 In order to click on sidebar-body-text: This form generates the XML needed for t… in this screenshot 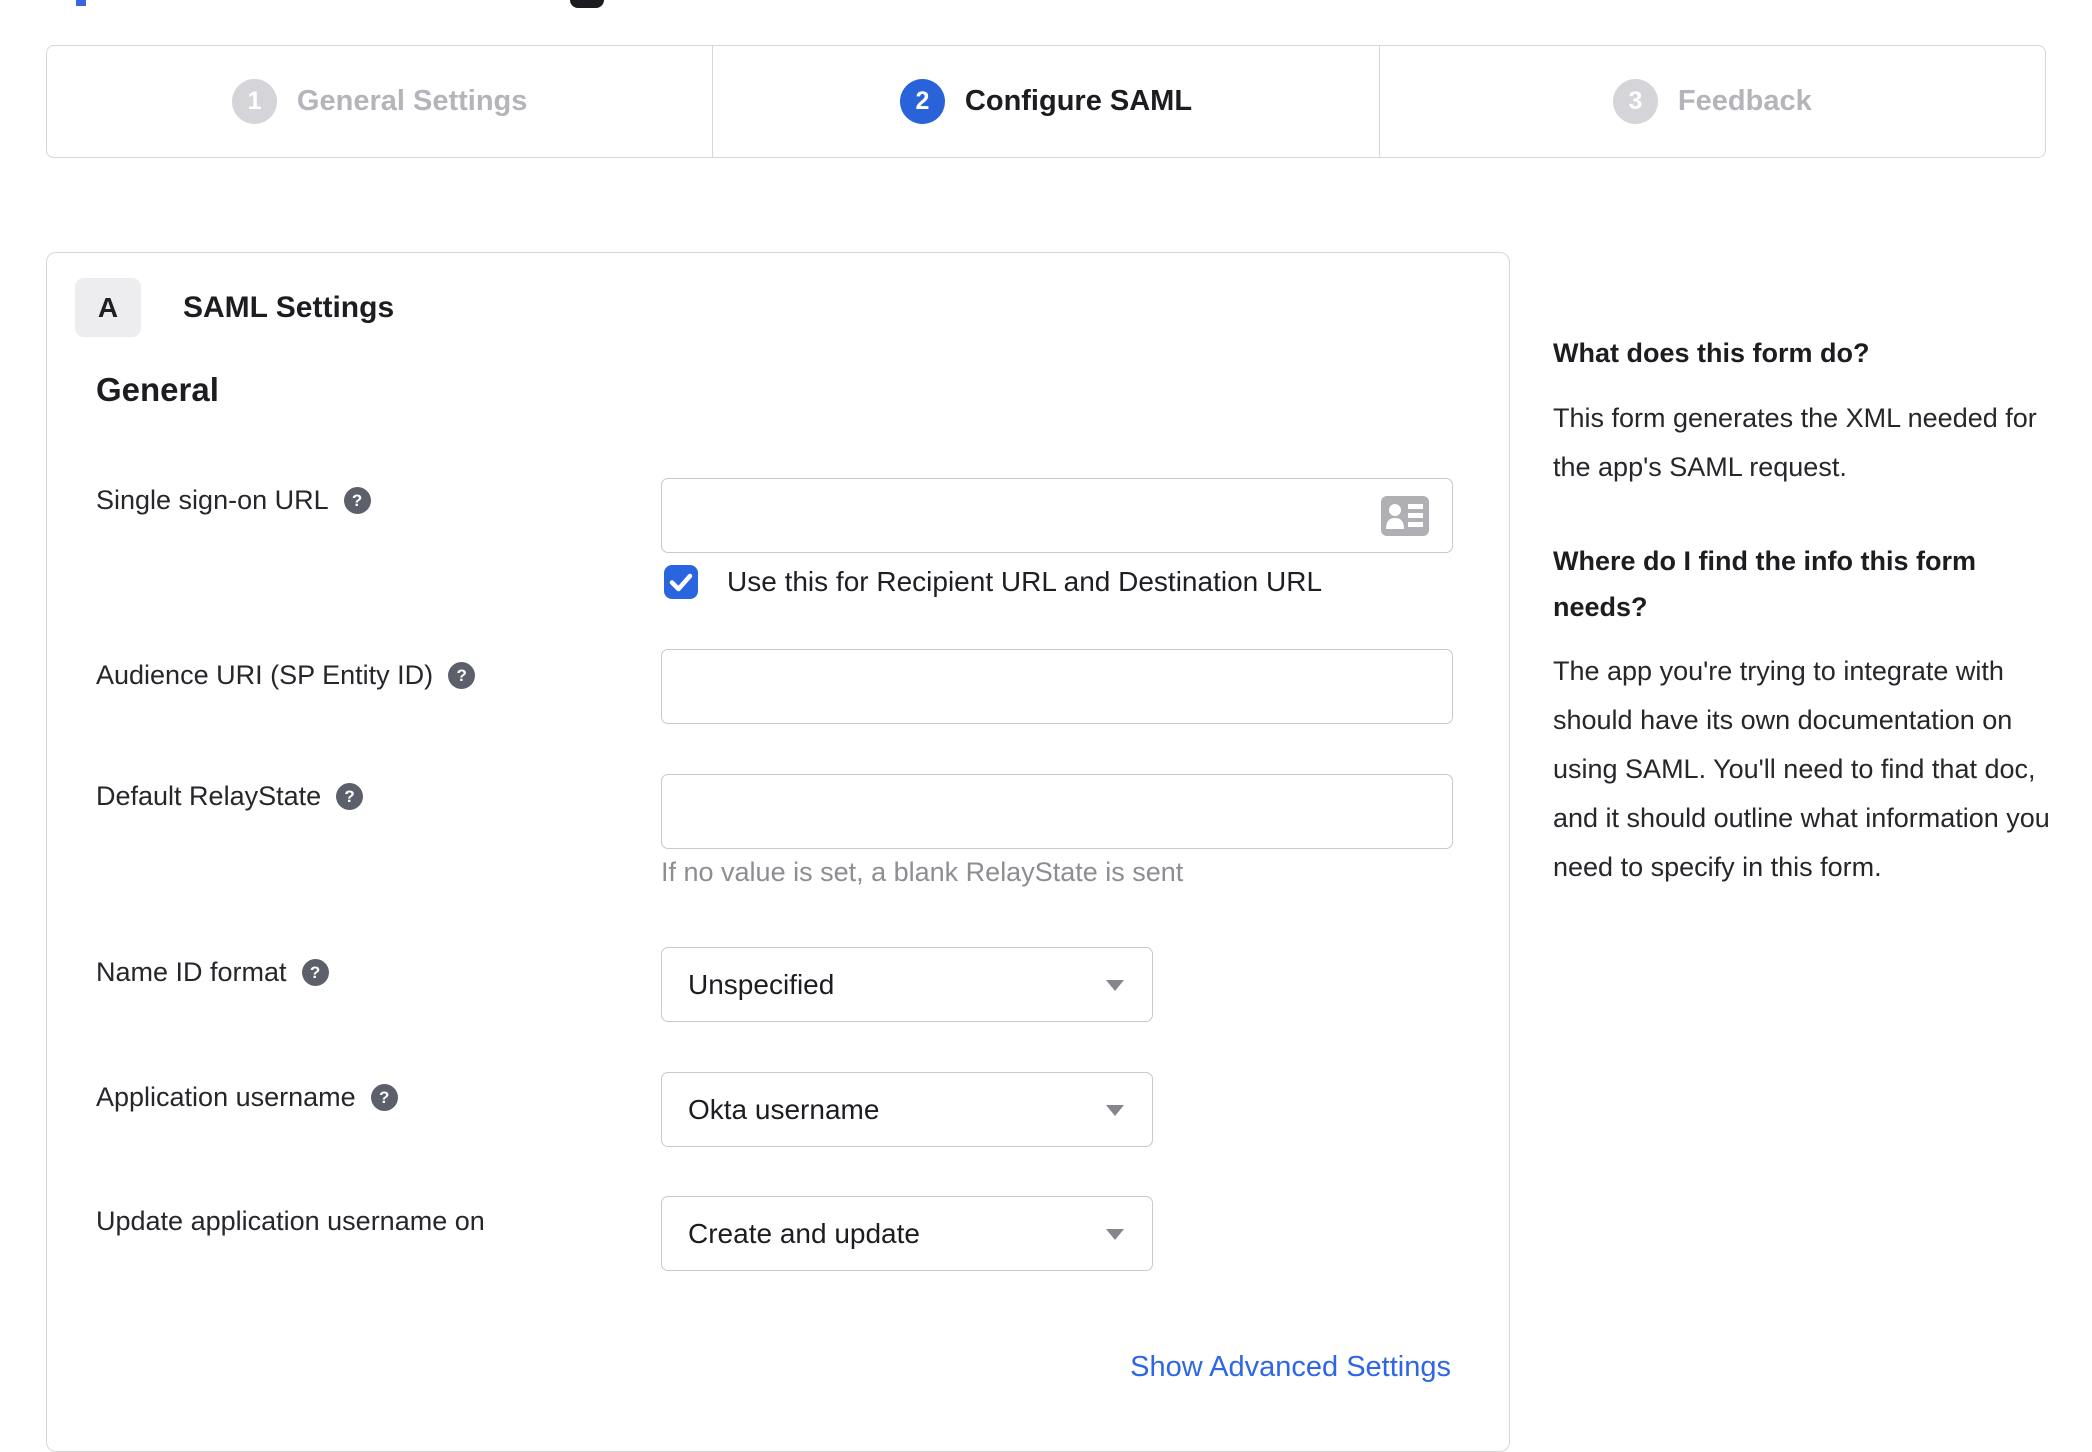, I will do `click(1795, 442)`.